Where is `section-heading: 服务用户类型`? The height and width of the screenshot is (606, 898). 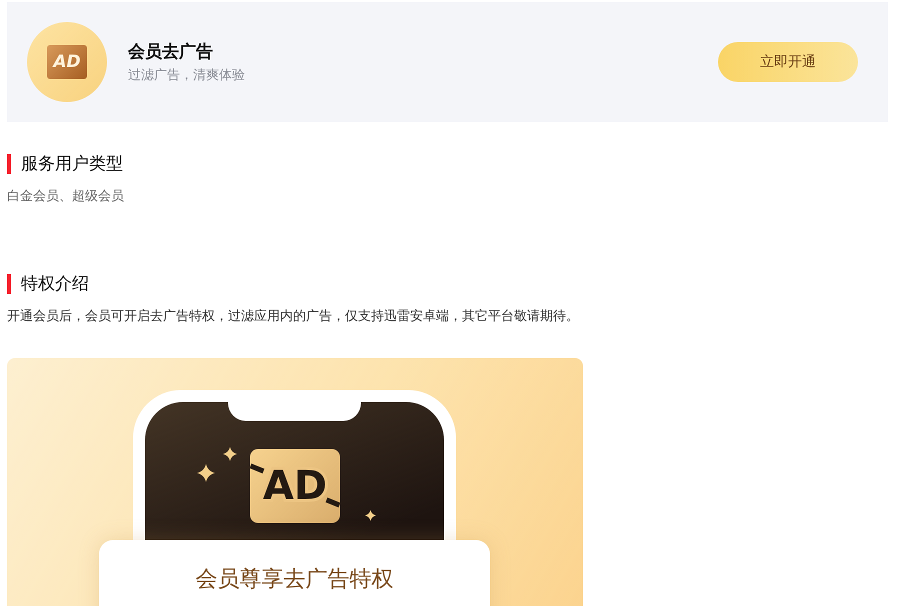
section-heading: 服务用户类型 is located at coordinates (447, 164).